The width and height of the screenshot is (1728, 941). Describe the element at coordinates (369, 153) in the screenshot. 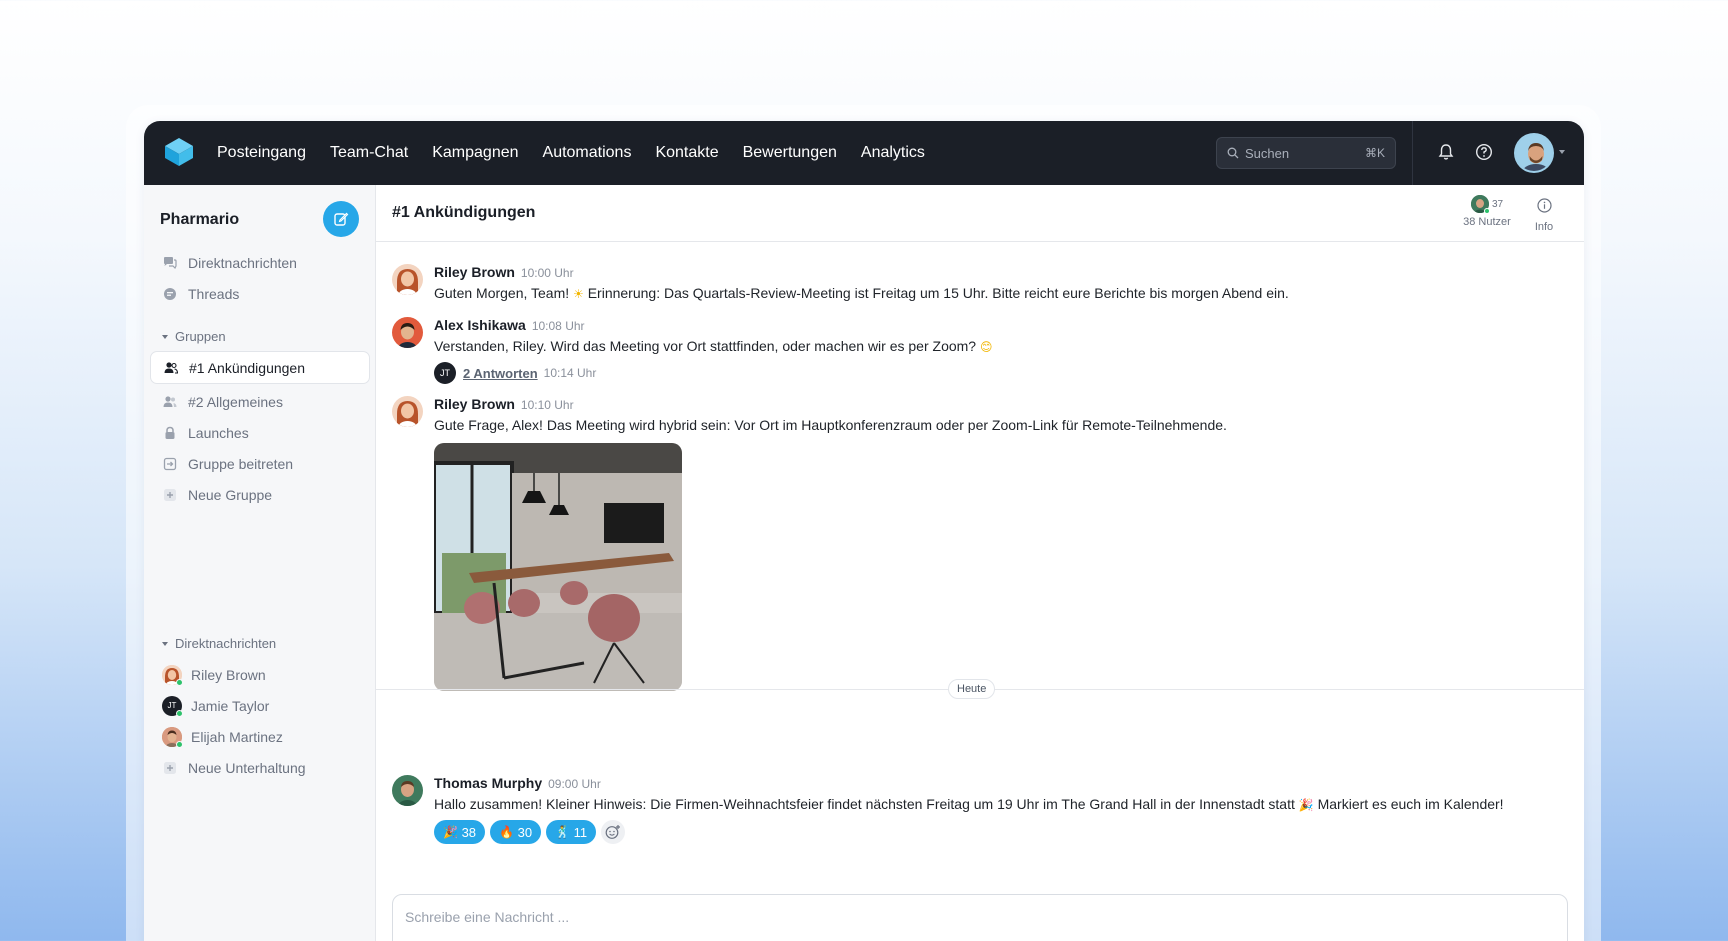

I see `nav-team-chat: Team-Chat` at that location.